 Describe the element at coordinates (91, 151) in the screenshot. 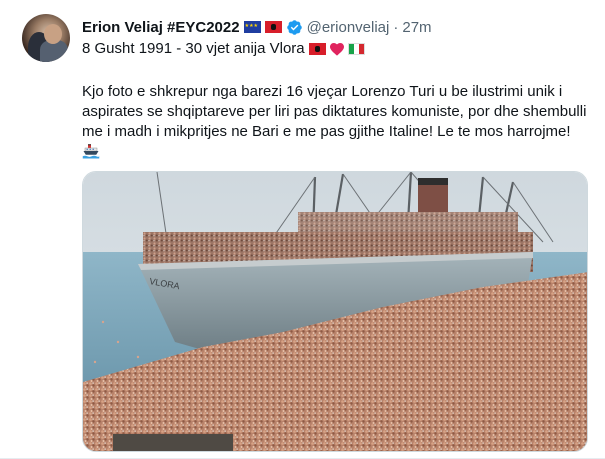

I see `ship-icon` at that location.